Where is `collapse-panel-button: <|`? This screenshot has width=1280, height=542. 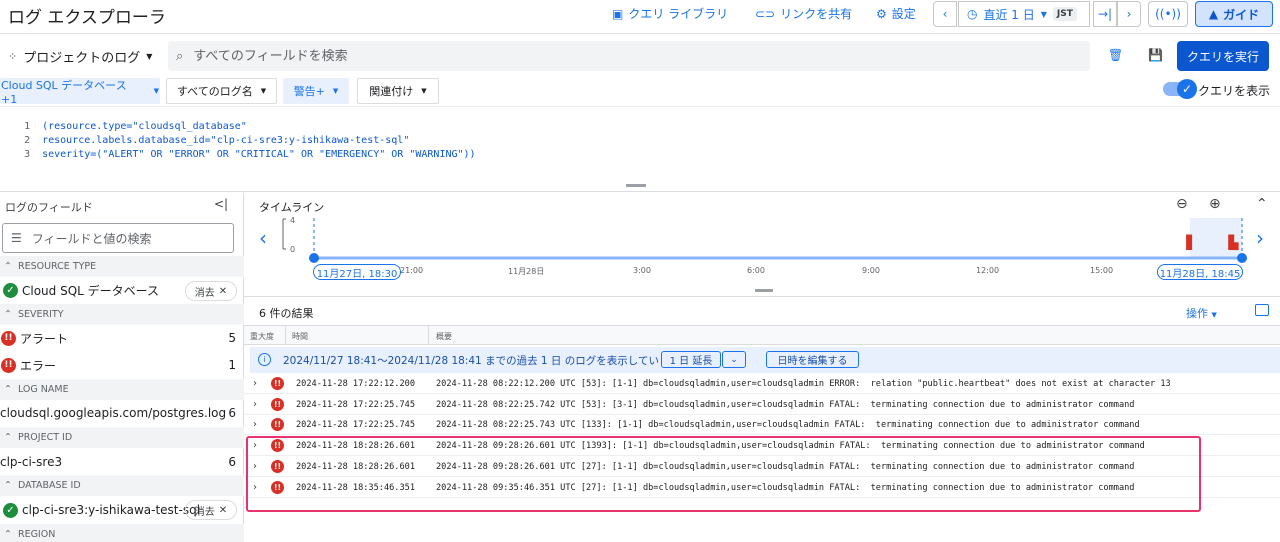
collapse-panel-button: <| is located at coordinates (221, 204).